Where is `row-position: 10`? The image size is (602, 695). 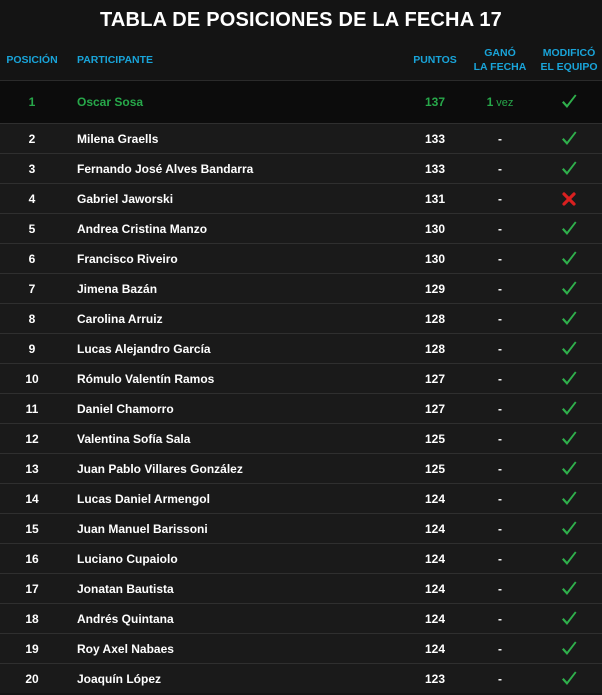
row-position: 10 is located at coordinates (32, 378).